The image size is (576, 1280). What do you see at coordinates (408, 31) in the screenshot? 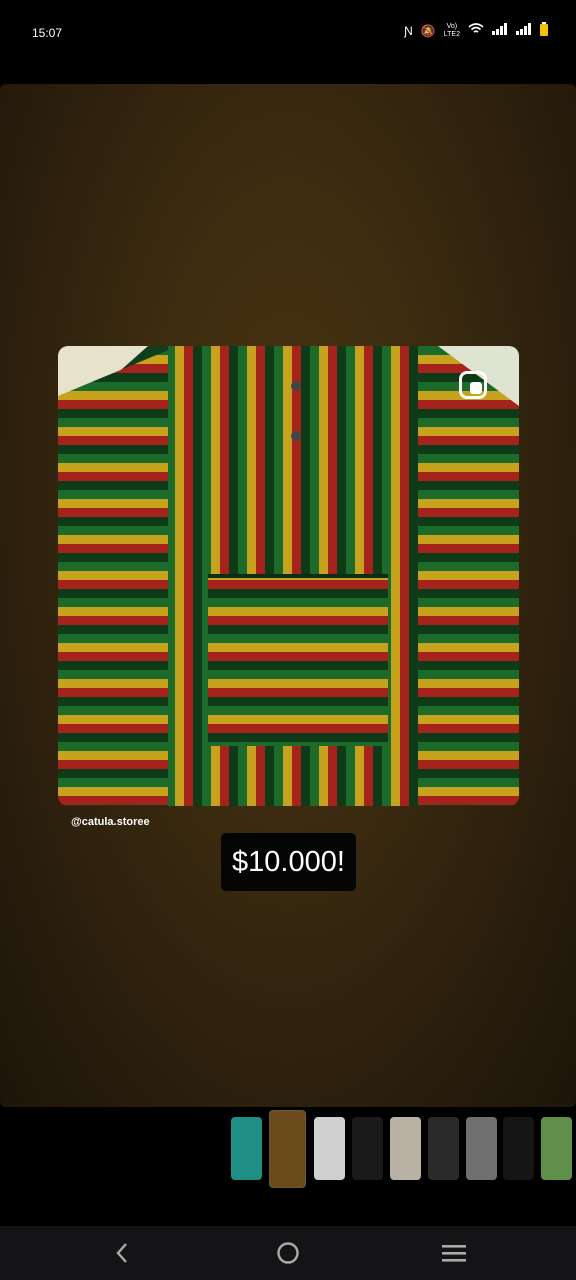
I see `nfc-icon: Ɲ` at bounding box center [408, 31].